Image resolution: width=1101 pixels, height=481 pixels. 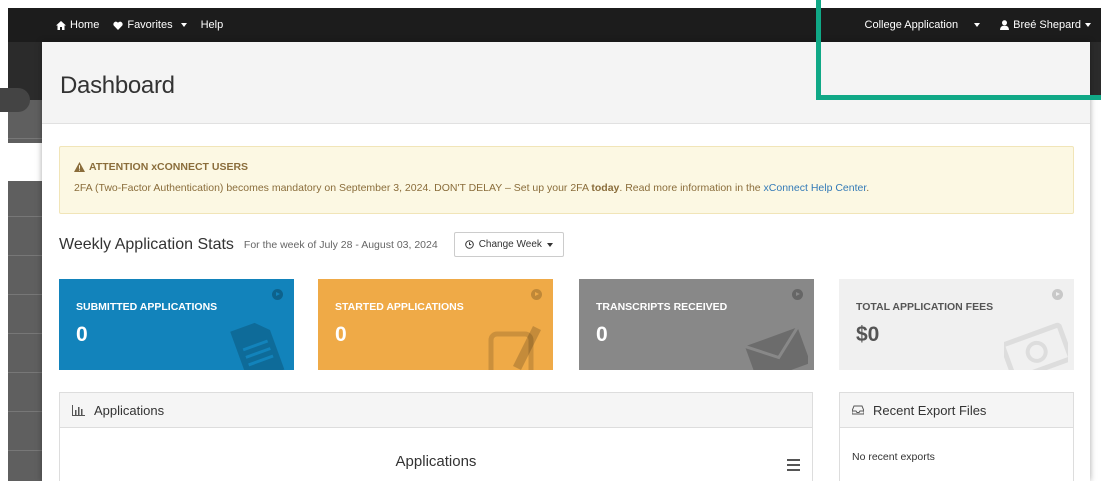 I want to click on user-name: Breé Shepard, so click(x=1047, y=25).